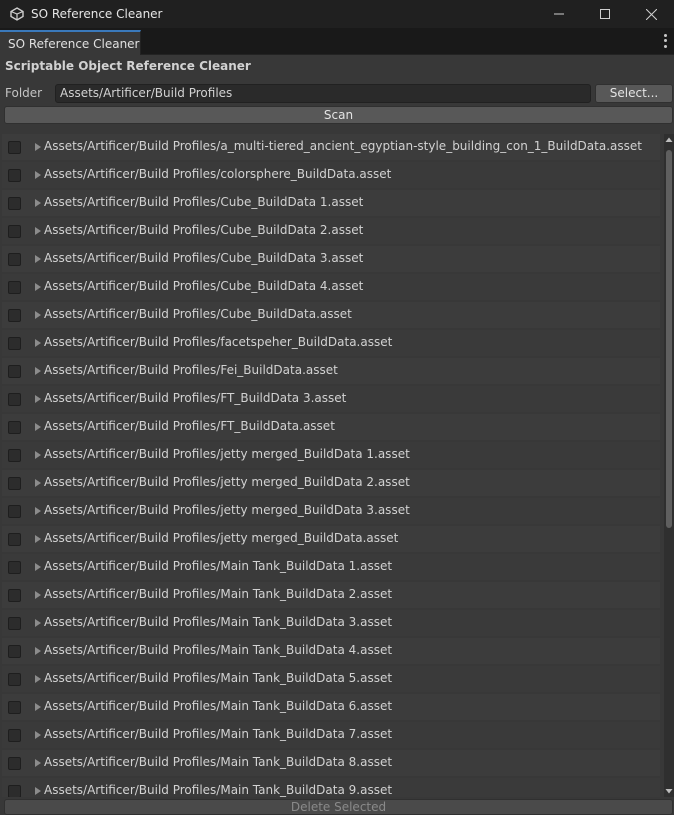 The height and width of the screenshot is (815, 674). What do you see at coordinates (338, 807) in the screenshot?
I see `delete-selected-button: Delete Selected` at bounding box center [338, 807].